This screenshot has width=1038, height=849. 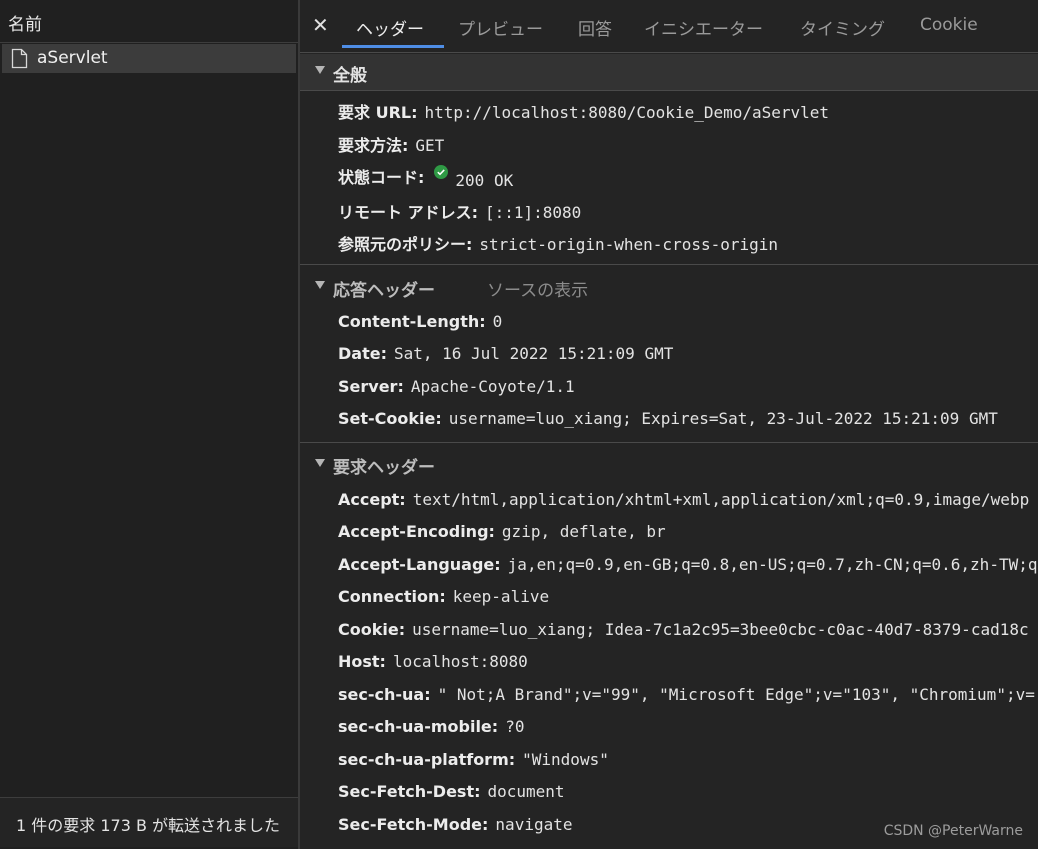 What do you see at coordinates (418, 726) in the screenshot?
I see `header-key: sec-ch-ua-mobile:` at bounding box center [418, 726].